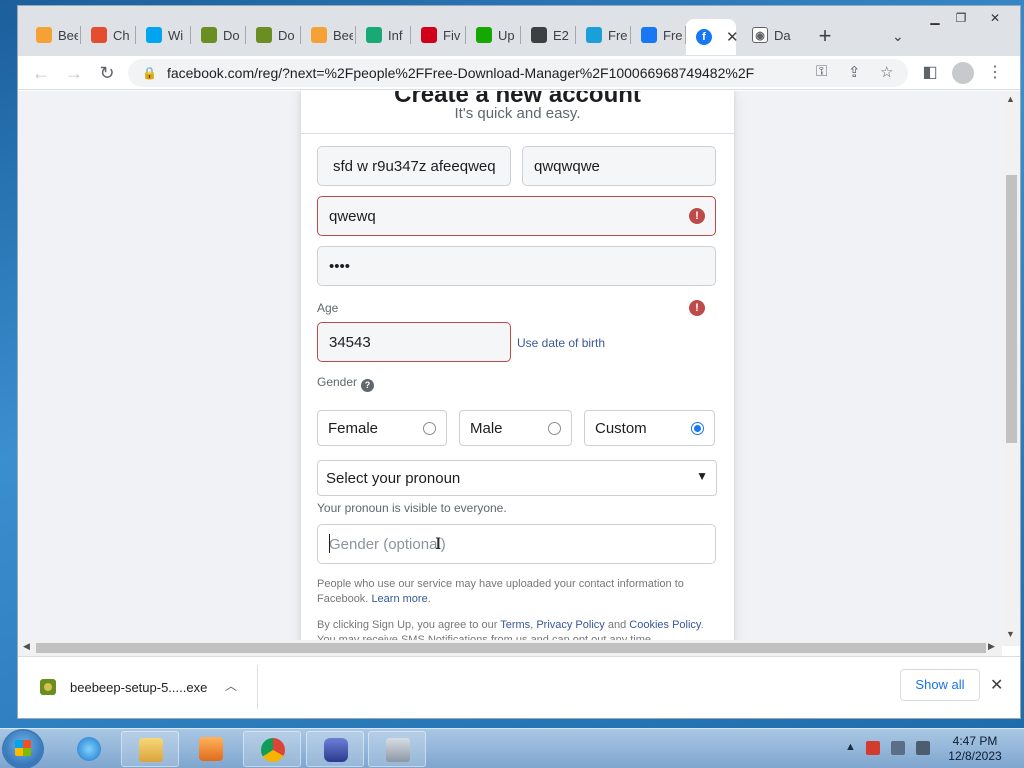  I want to click on tab-search-chevron-icon: ⌄, so click(898, 36).